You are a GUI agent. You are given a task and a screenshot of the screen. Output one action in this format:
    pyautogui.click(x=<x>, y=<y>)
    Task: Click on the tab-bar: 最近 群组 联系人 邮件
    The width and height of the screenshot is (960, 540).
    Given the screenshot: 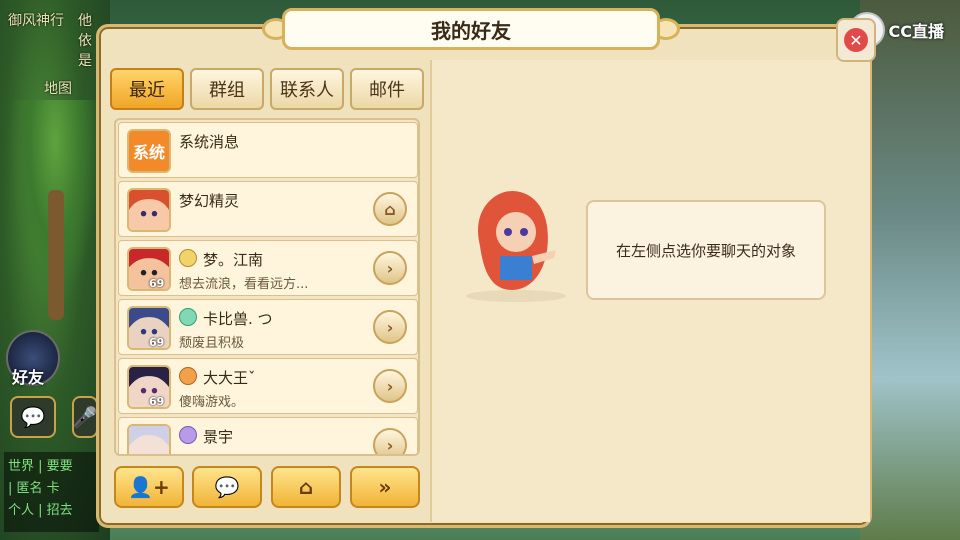 What is the action you would take?
    pyautogui.click(x=267, y=89)
    